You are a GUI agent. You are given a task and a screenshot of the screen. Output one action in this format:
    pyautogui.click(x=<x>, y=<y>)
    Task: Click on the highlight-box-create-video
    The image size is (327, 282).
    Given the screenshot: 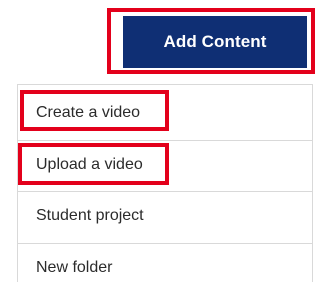 What is the action you would take?
    pyautogui.click(x=94, y=110)
    